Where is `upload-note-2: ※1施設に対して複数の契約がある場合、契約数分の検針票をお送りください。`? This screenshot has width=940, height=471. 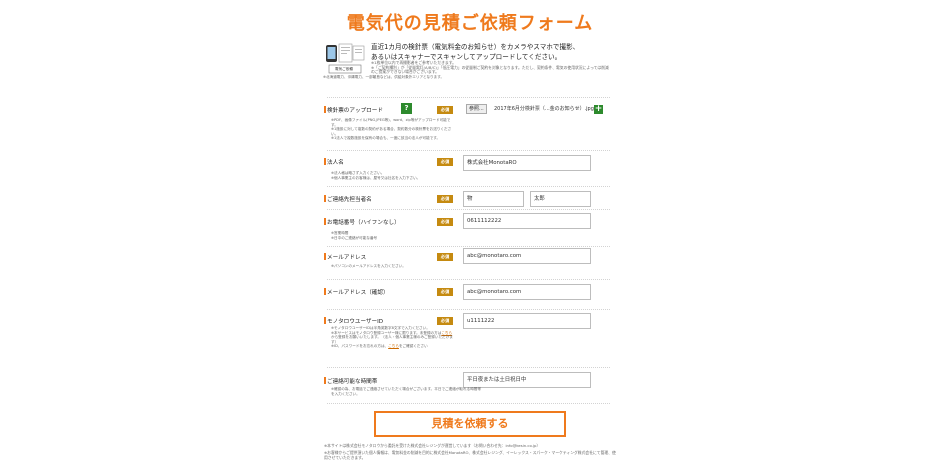 upload-note-2: ※1施設に対して複数の契約がある場合、契約数分の検針票をお送りください。 is located at coordinates (391, 131).